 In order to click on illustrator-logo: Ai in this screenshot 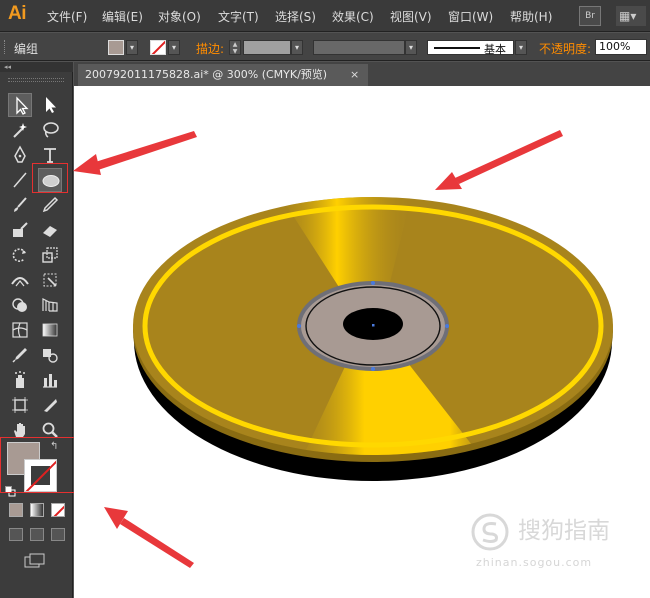, I will do `click(17, 13)`.